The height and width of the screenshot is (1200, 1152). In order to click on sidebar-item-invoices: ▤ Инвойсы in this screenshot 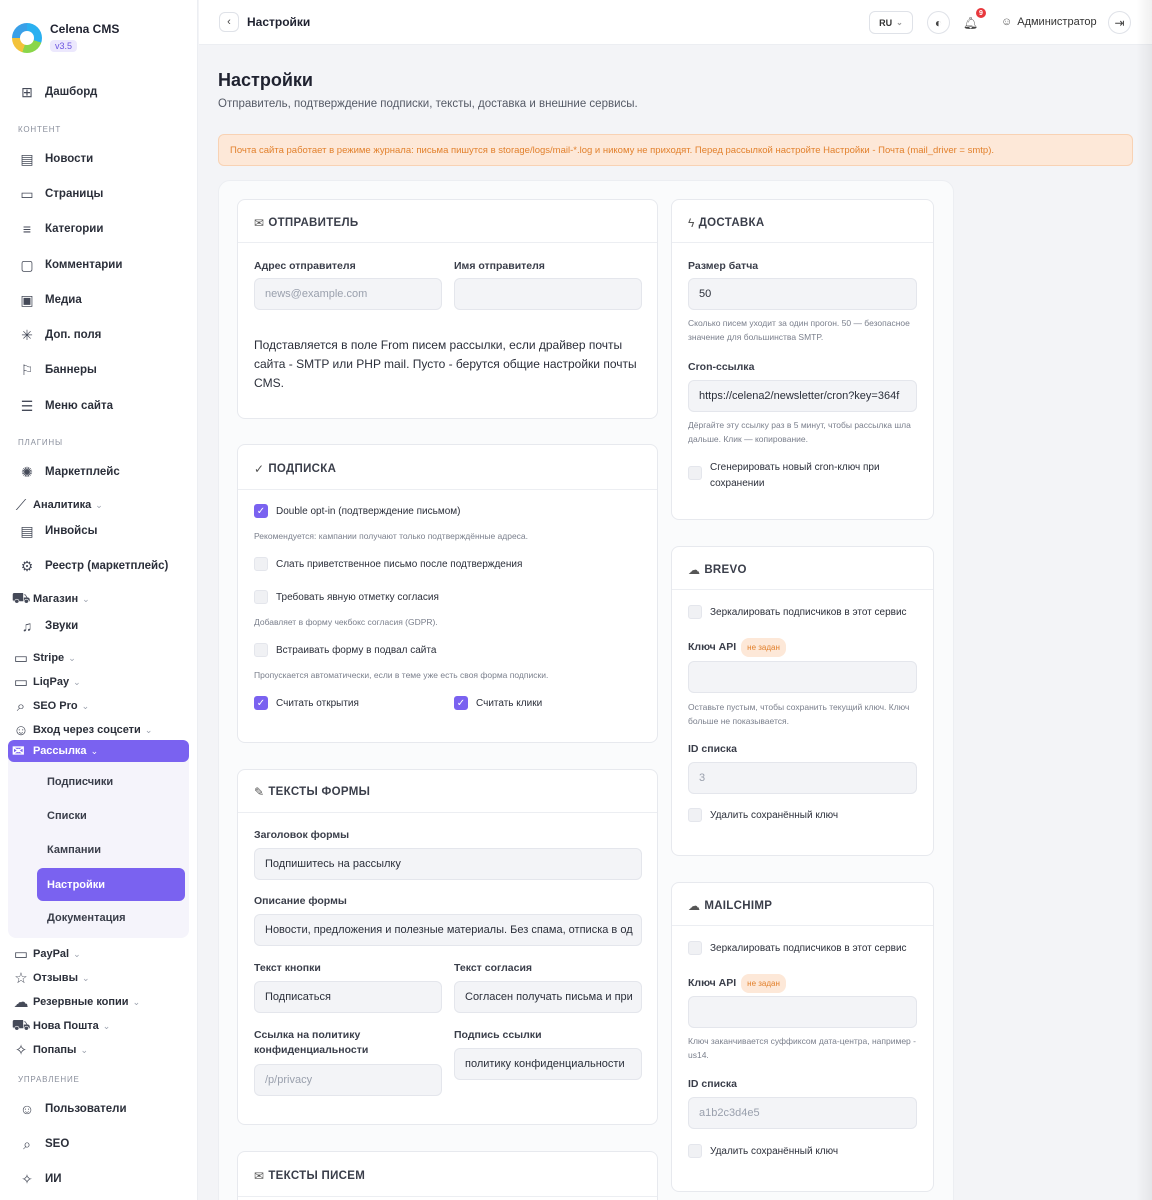, I will do `click(57, 531)`.